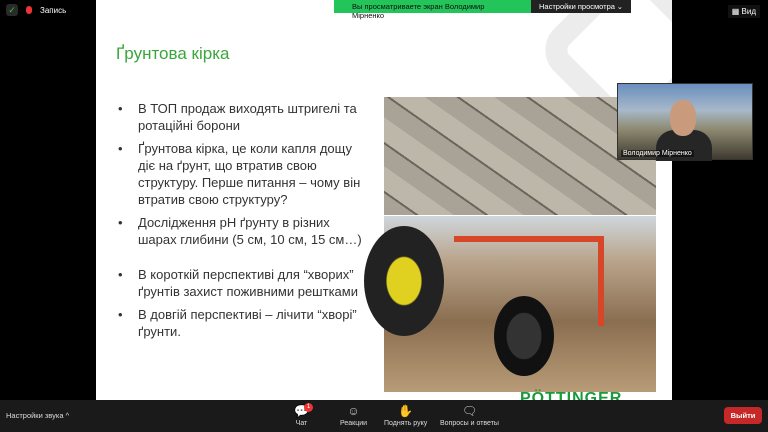 This screenshot has height=432, width=768. What do you see at coordinates (36, 10) in the screenshot?
I see `meeting-status: ✓ Запись` at bounding box center [36, 10].